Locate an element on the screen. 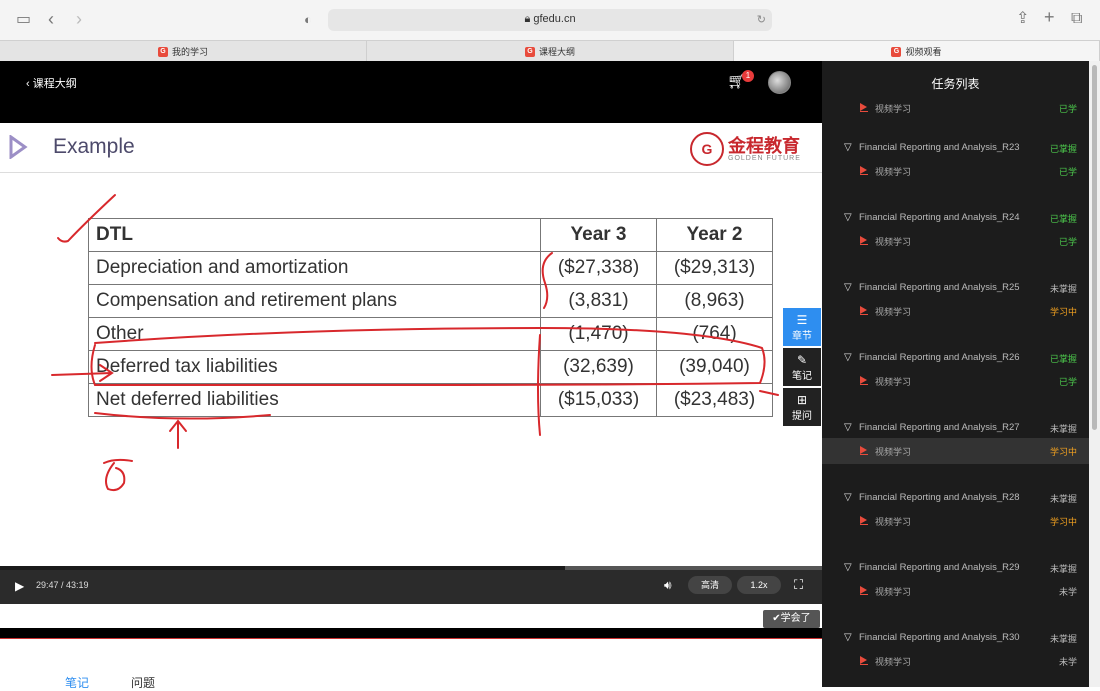  tab-video-watch: G 视频观看 is located at coordinates (917, 51).